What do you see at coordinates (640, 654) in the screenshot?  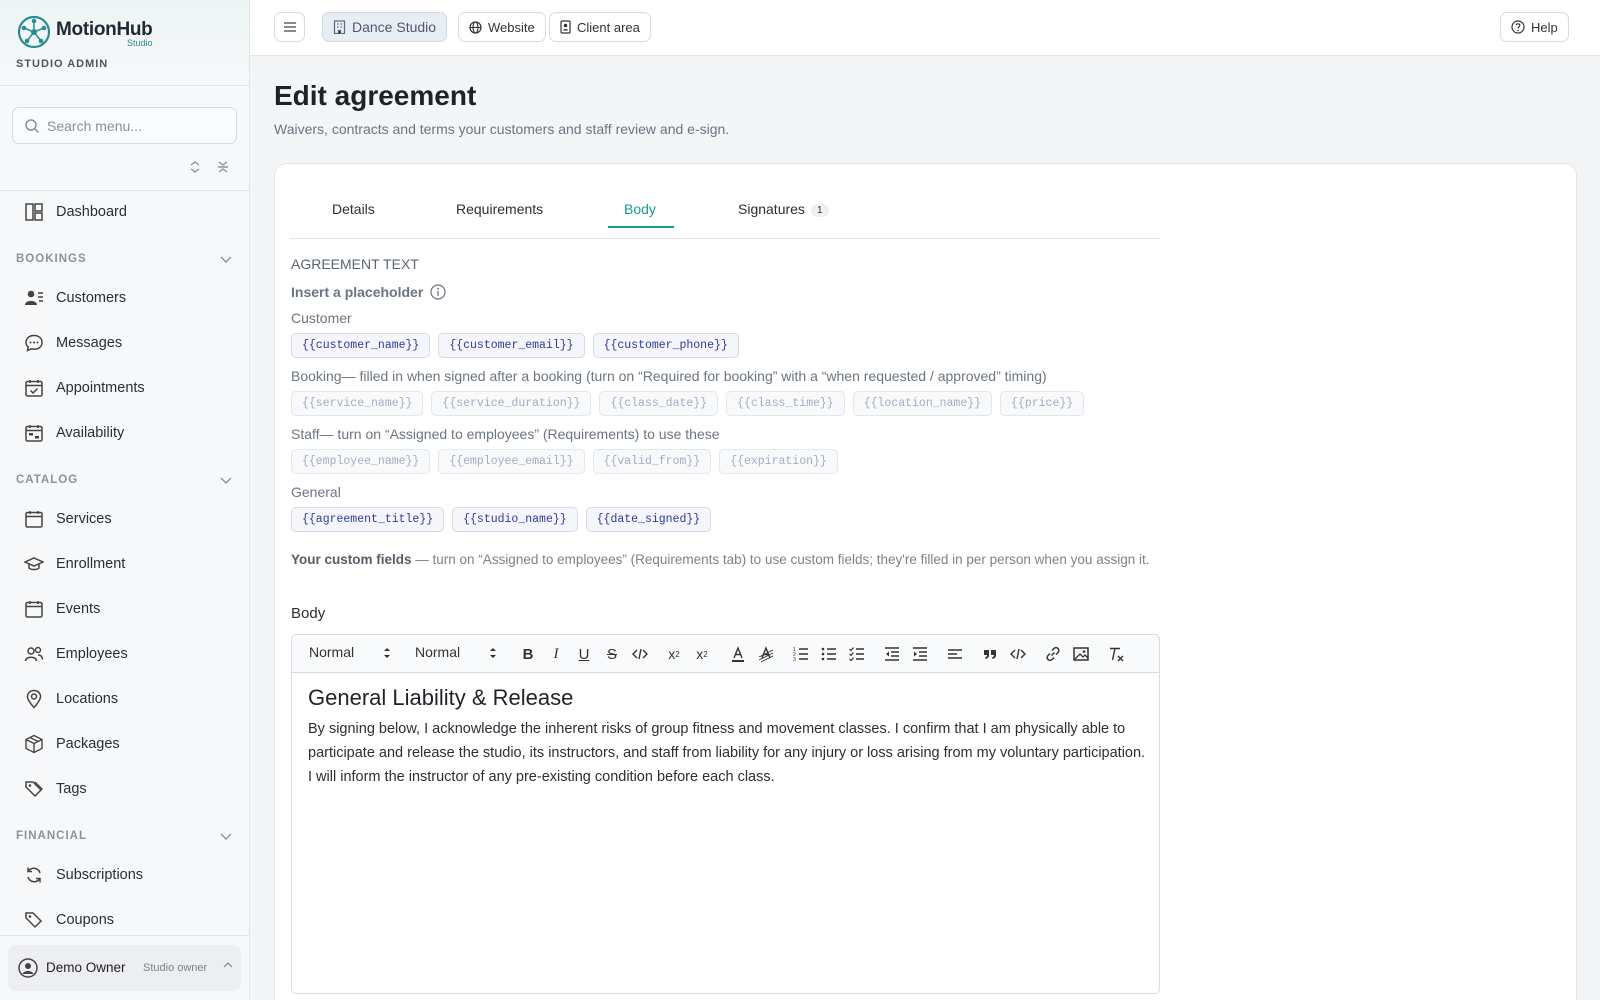 I see `inline-code-icon` at bounding box center [640, 654].